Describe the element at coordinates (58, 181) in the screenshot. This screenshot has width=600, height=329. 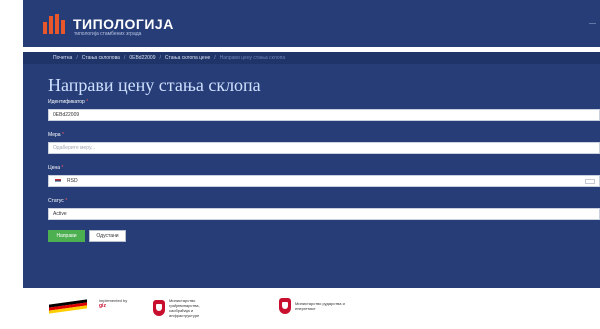
I see `serbia-flag-icon` at that location.